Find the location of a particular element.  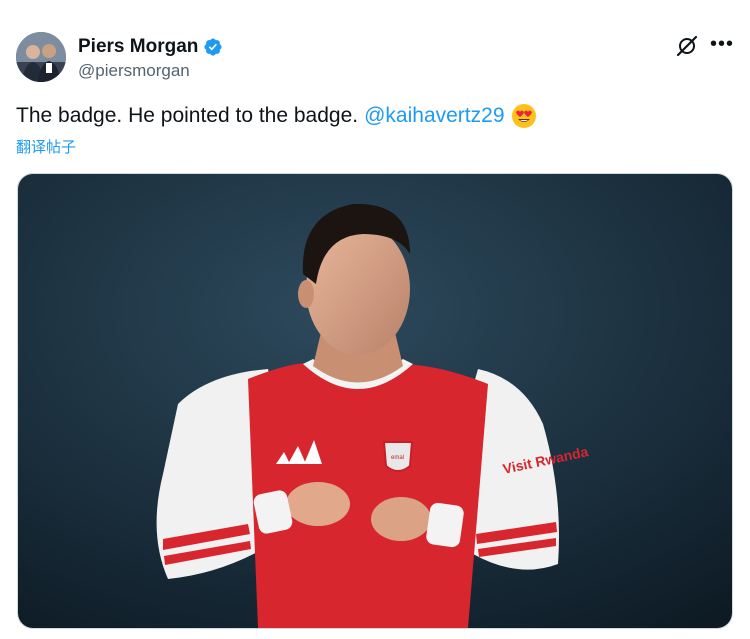

author-handle: @piersmorgan is located at coordinates (134, 71).